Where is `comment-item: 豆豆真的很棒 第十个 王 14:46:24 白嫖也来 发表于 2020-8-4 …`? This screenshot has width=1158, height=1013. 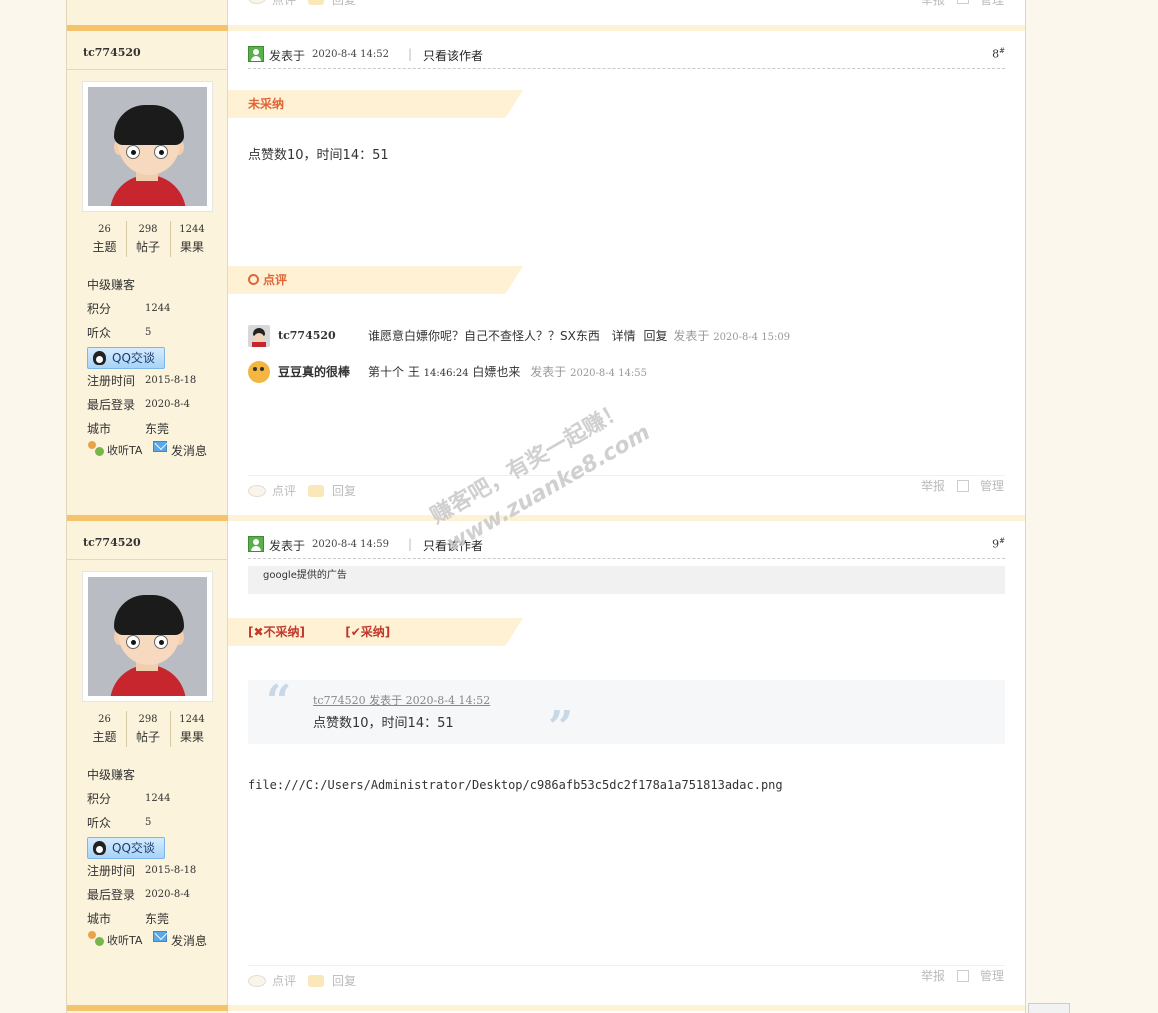 comment-item: 豆豆真的很棒 第十个 王 14:46:24 白嫖也来 发表于 2020-8-4 … is located at coordinates (626, 372).